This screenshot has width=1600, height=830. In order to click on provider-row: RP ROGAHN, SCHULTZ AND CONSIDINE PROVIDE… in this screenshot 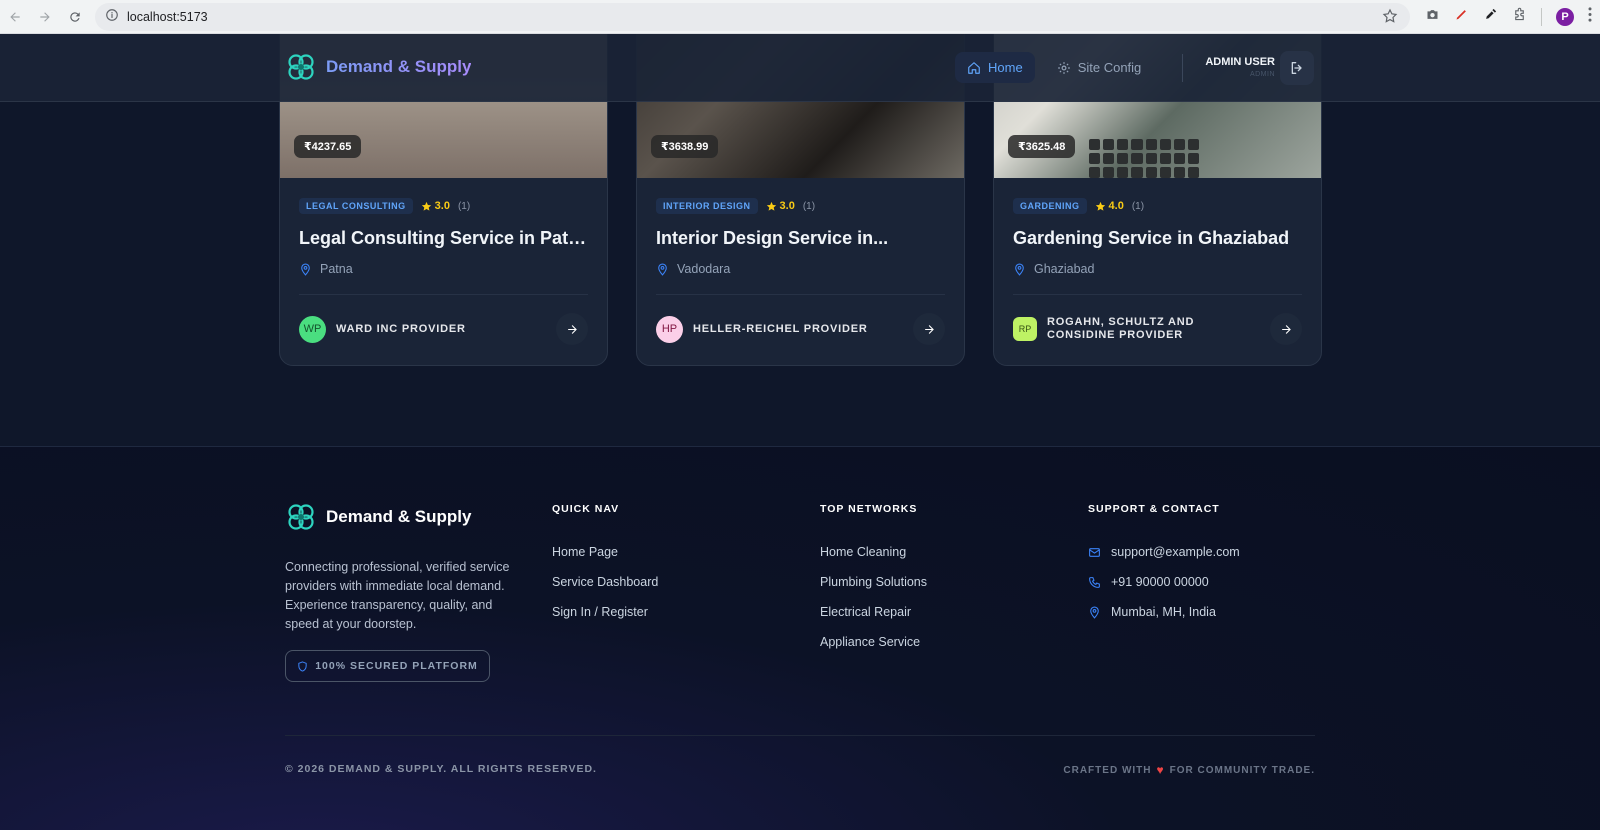, I will do `click(1157, 329)`.